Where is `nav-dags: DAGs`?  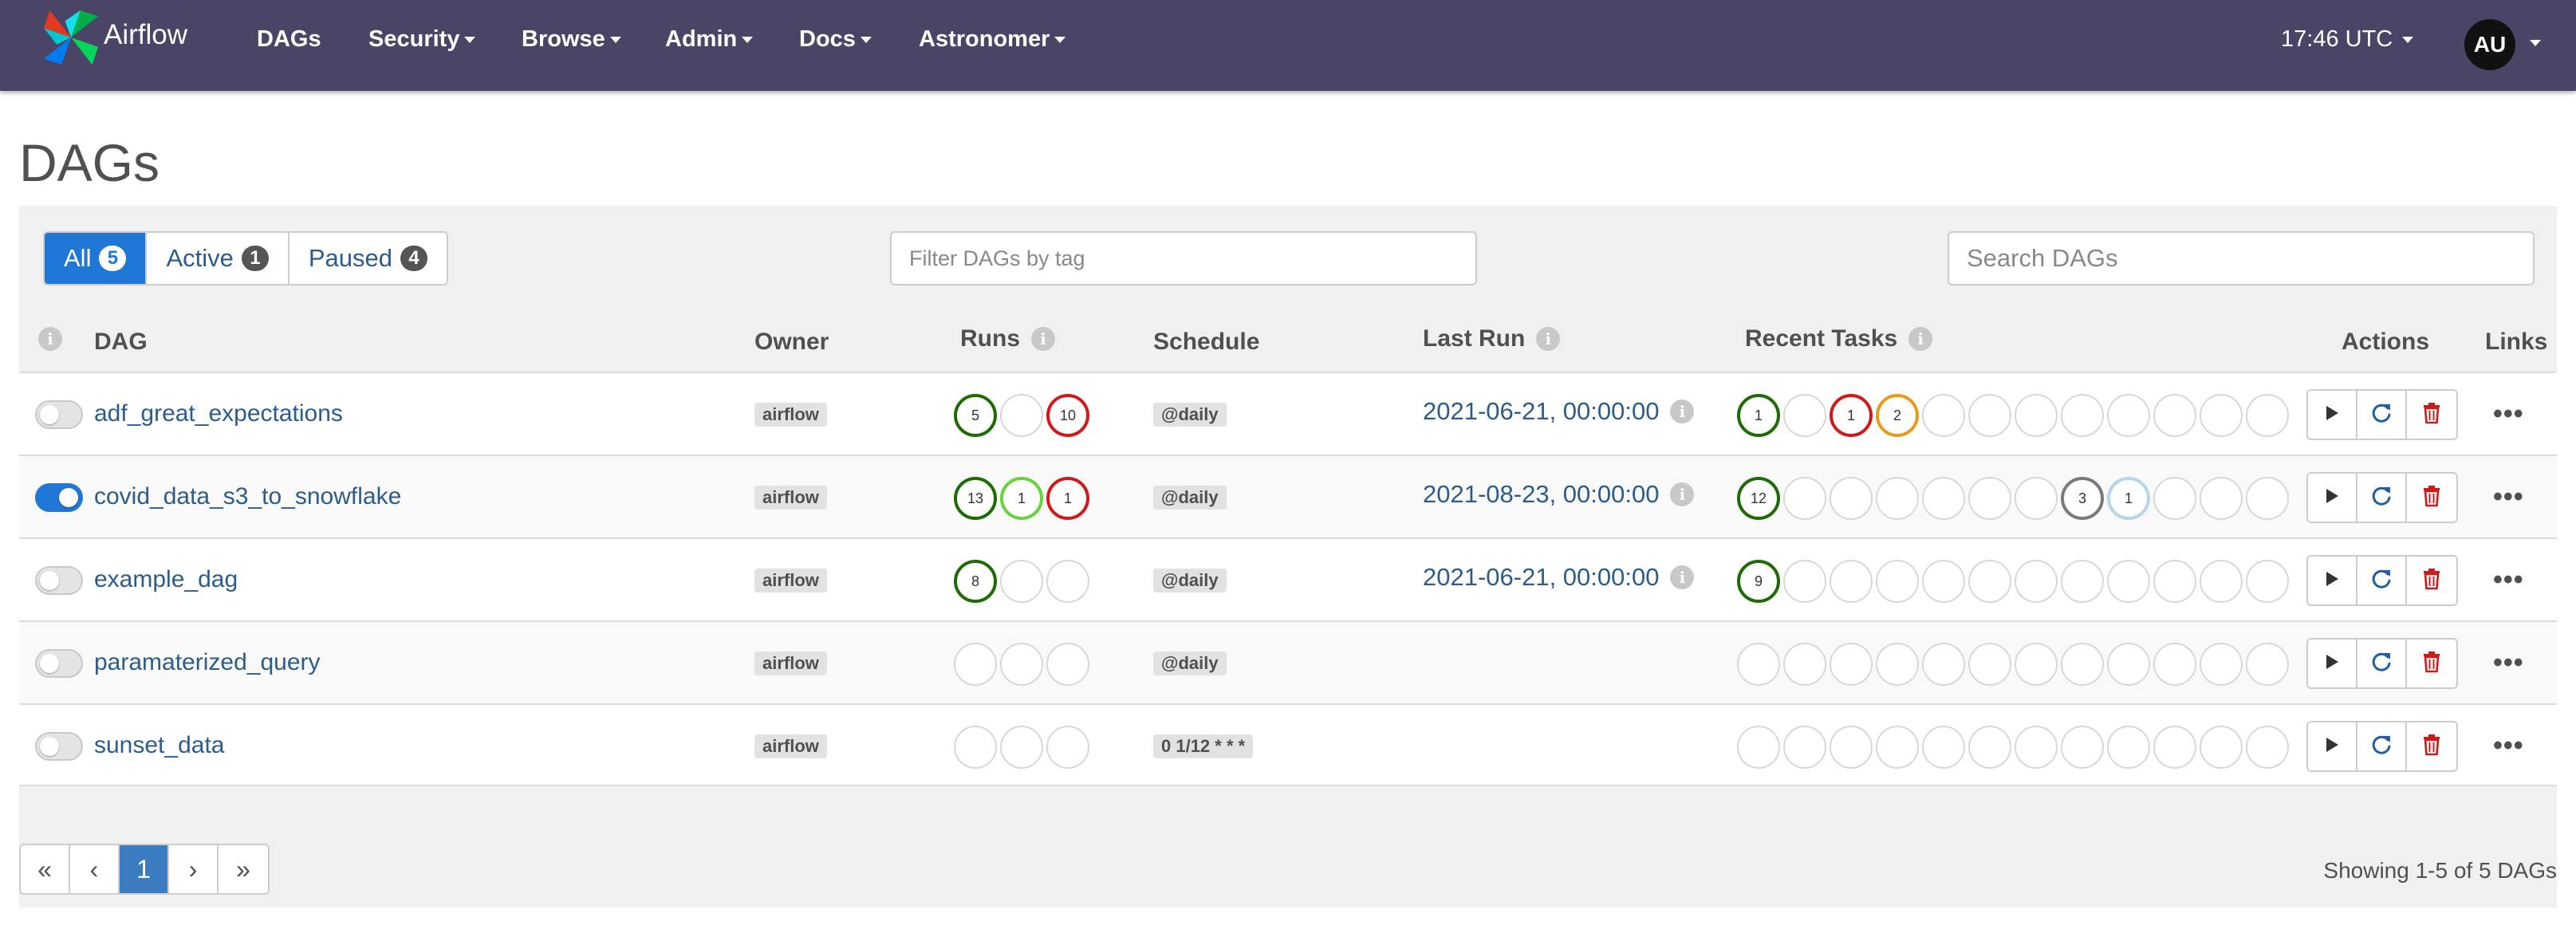
nav-dags: DAGs is located at coordinates (289, 39).